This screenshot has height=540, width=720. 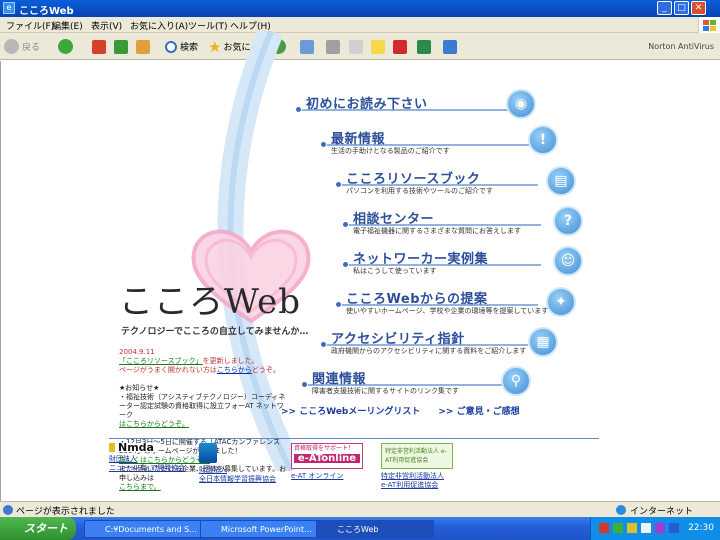 I want to click on translate-button, so click(x=424, y=46).